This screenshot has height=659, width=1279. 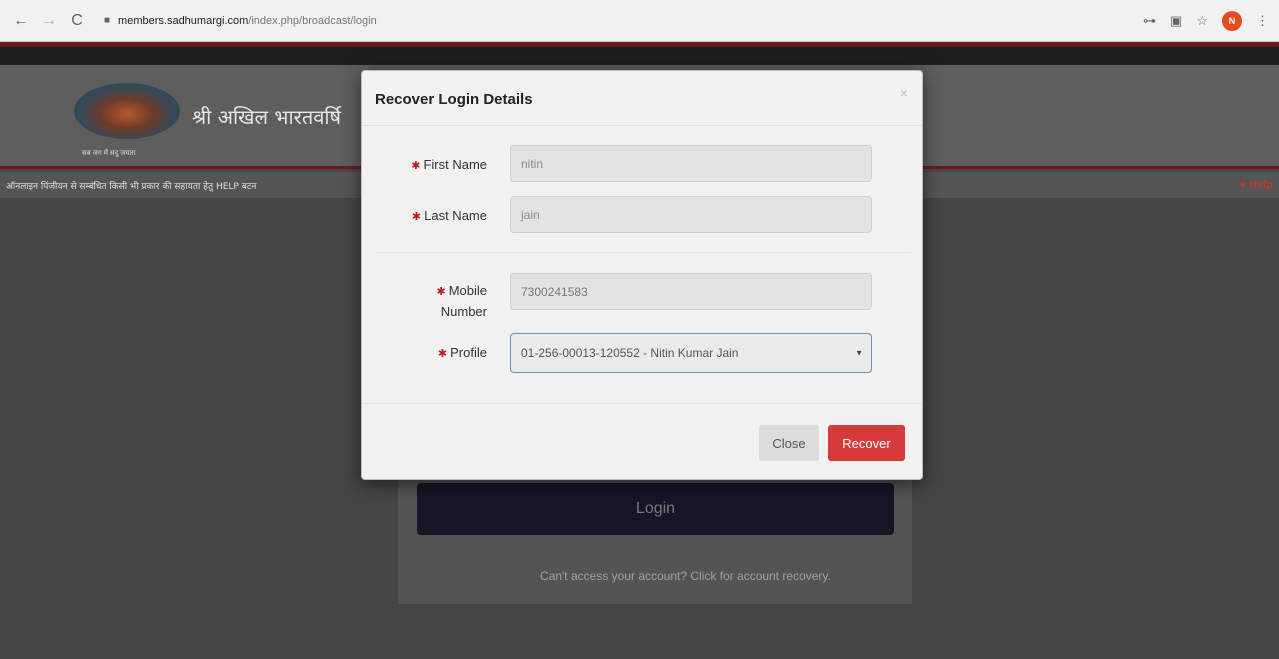 What do you see at coordinates (109, 153) in the screenshot?
I see `logo-caption: सब जग में सदु जयता` at bounding box center [109, 153].